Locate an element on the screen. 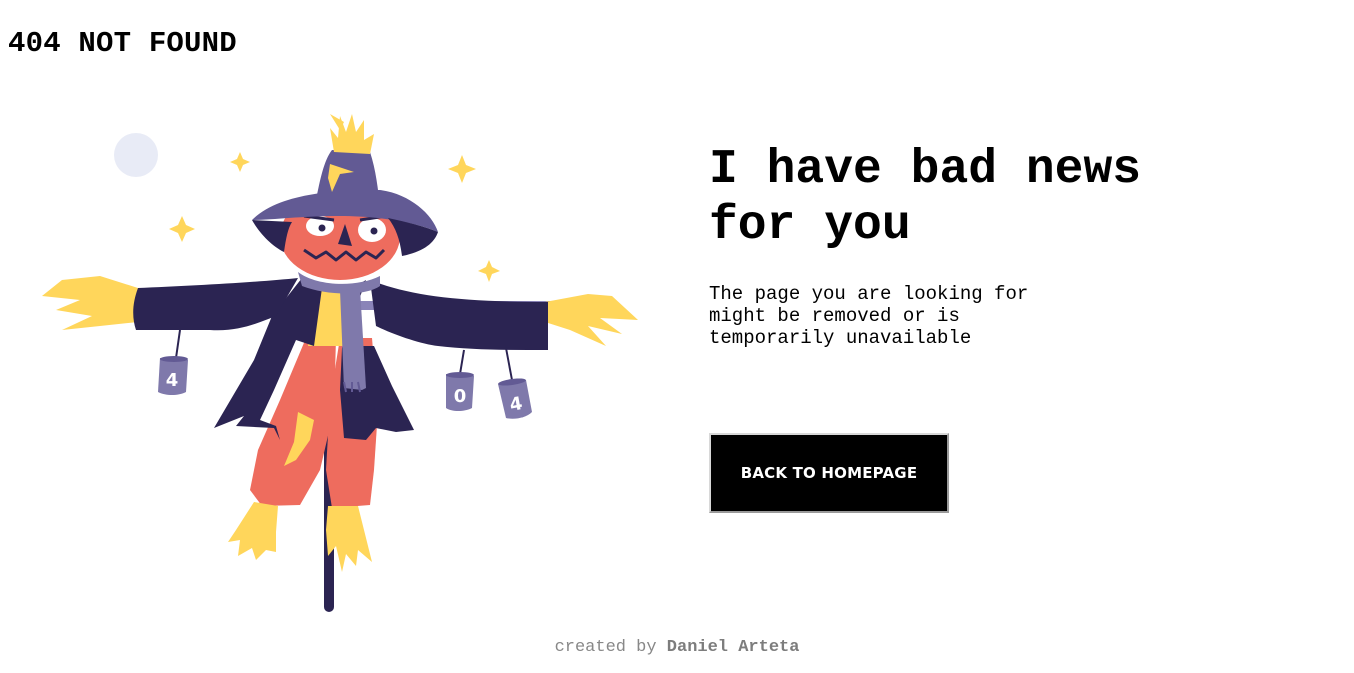 The image size is (1354, 673). footer-credit: created by Daniel Arteta is located at coordinates (677, 648).